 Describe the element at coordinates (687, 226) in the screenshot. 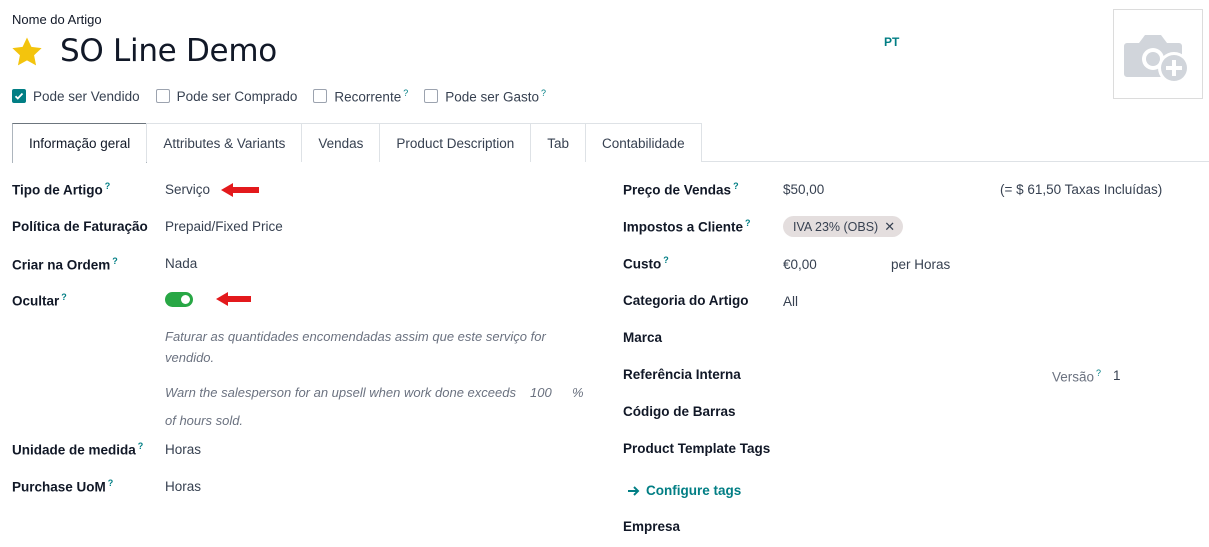

I see `customer-taxes-label: Impostos a Cliente?` at that location.